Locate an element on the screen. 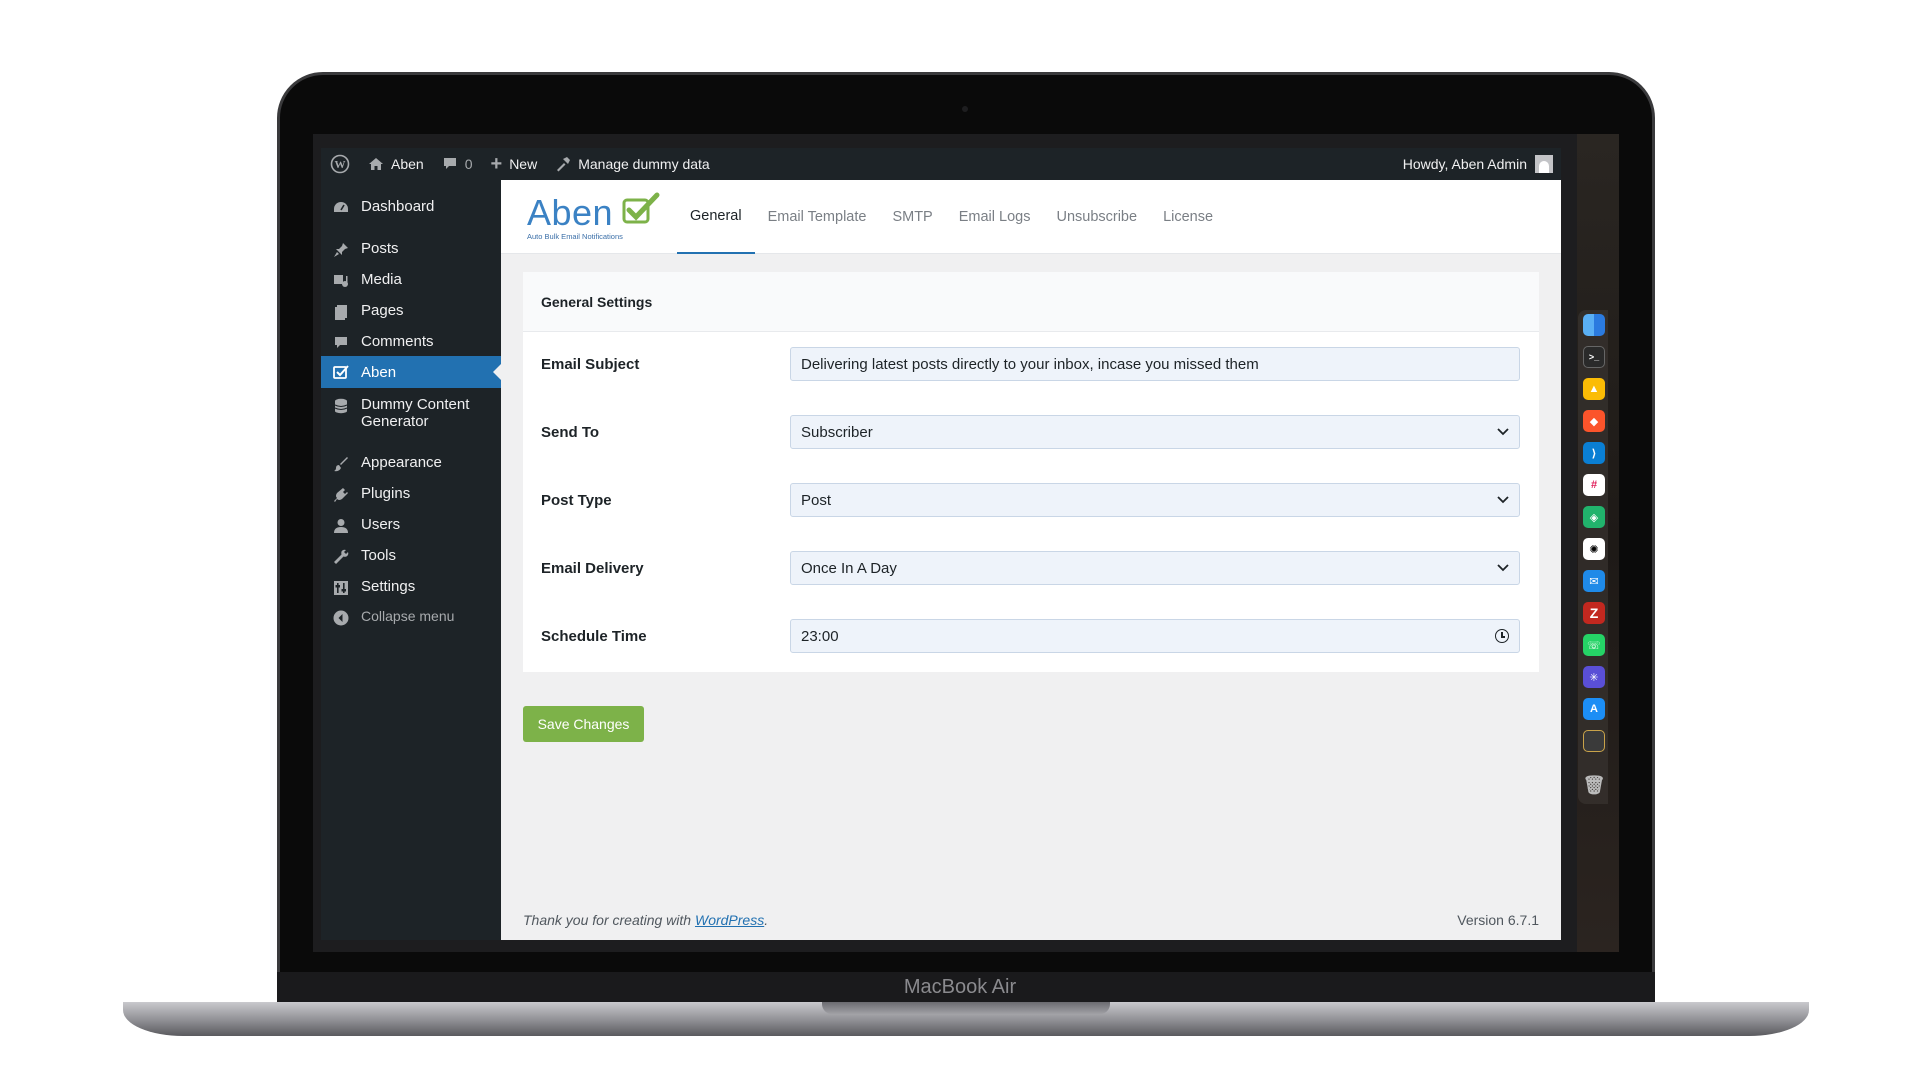 The height and width of the screenshot is (1080, 1920). camera is located at coordinates (965, 109).